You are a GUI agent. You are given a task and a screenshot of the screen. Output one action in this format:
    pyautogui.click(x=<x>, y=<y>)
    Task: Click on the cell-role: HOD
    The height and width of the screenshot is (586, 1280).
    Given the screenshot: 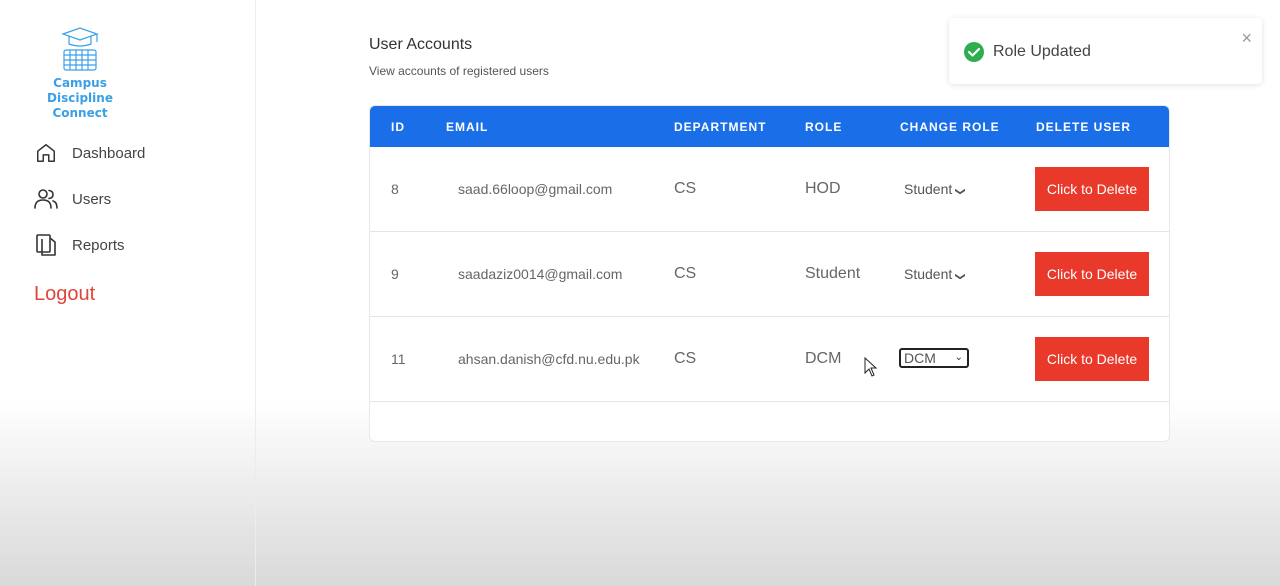 What is the action you would take?
    pyautogui.click(x=823, y=188)
    